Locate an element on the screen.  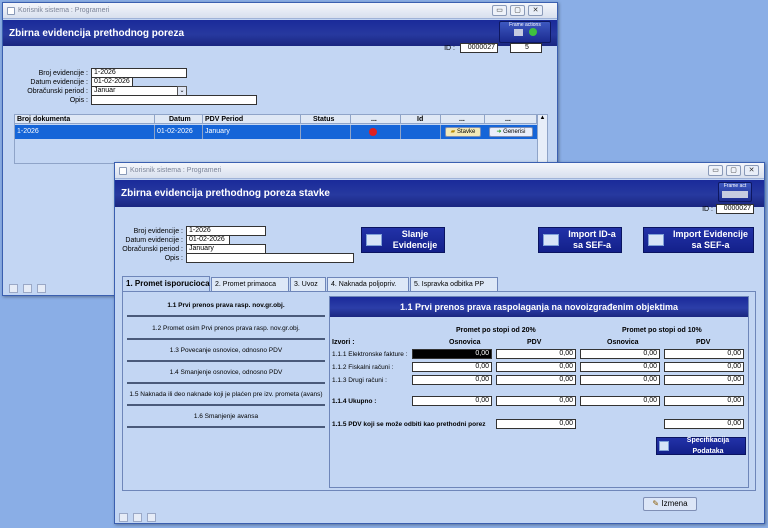
group-10-header: Promet po stopi od 10% is located at coordinates (662, 330).